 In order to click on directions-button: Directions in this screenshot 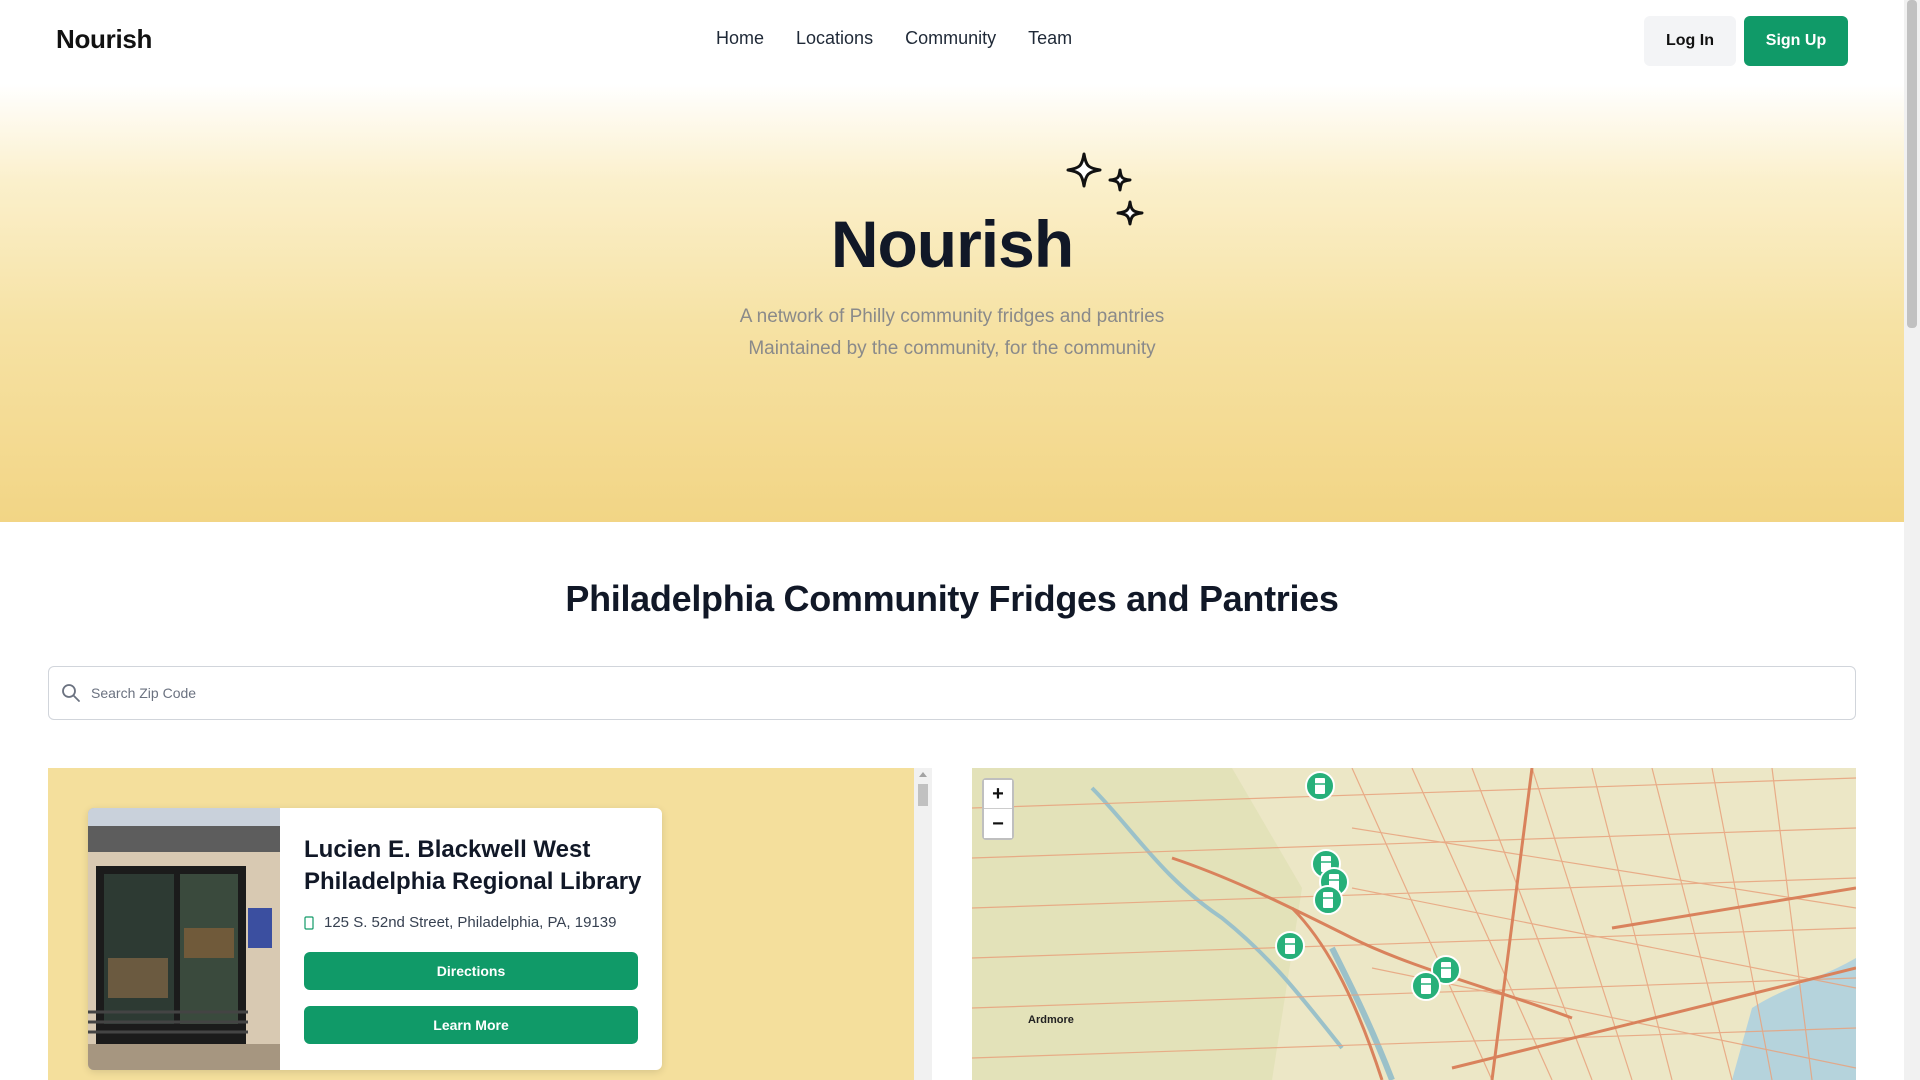, I will do `click(471, 971)`.